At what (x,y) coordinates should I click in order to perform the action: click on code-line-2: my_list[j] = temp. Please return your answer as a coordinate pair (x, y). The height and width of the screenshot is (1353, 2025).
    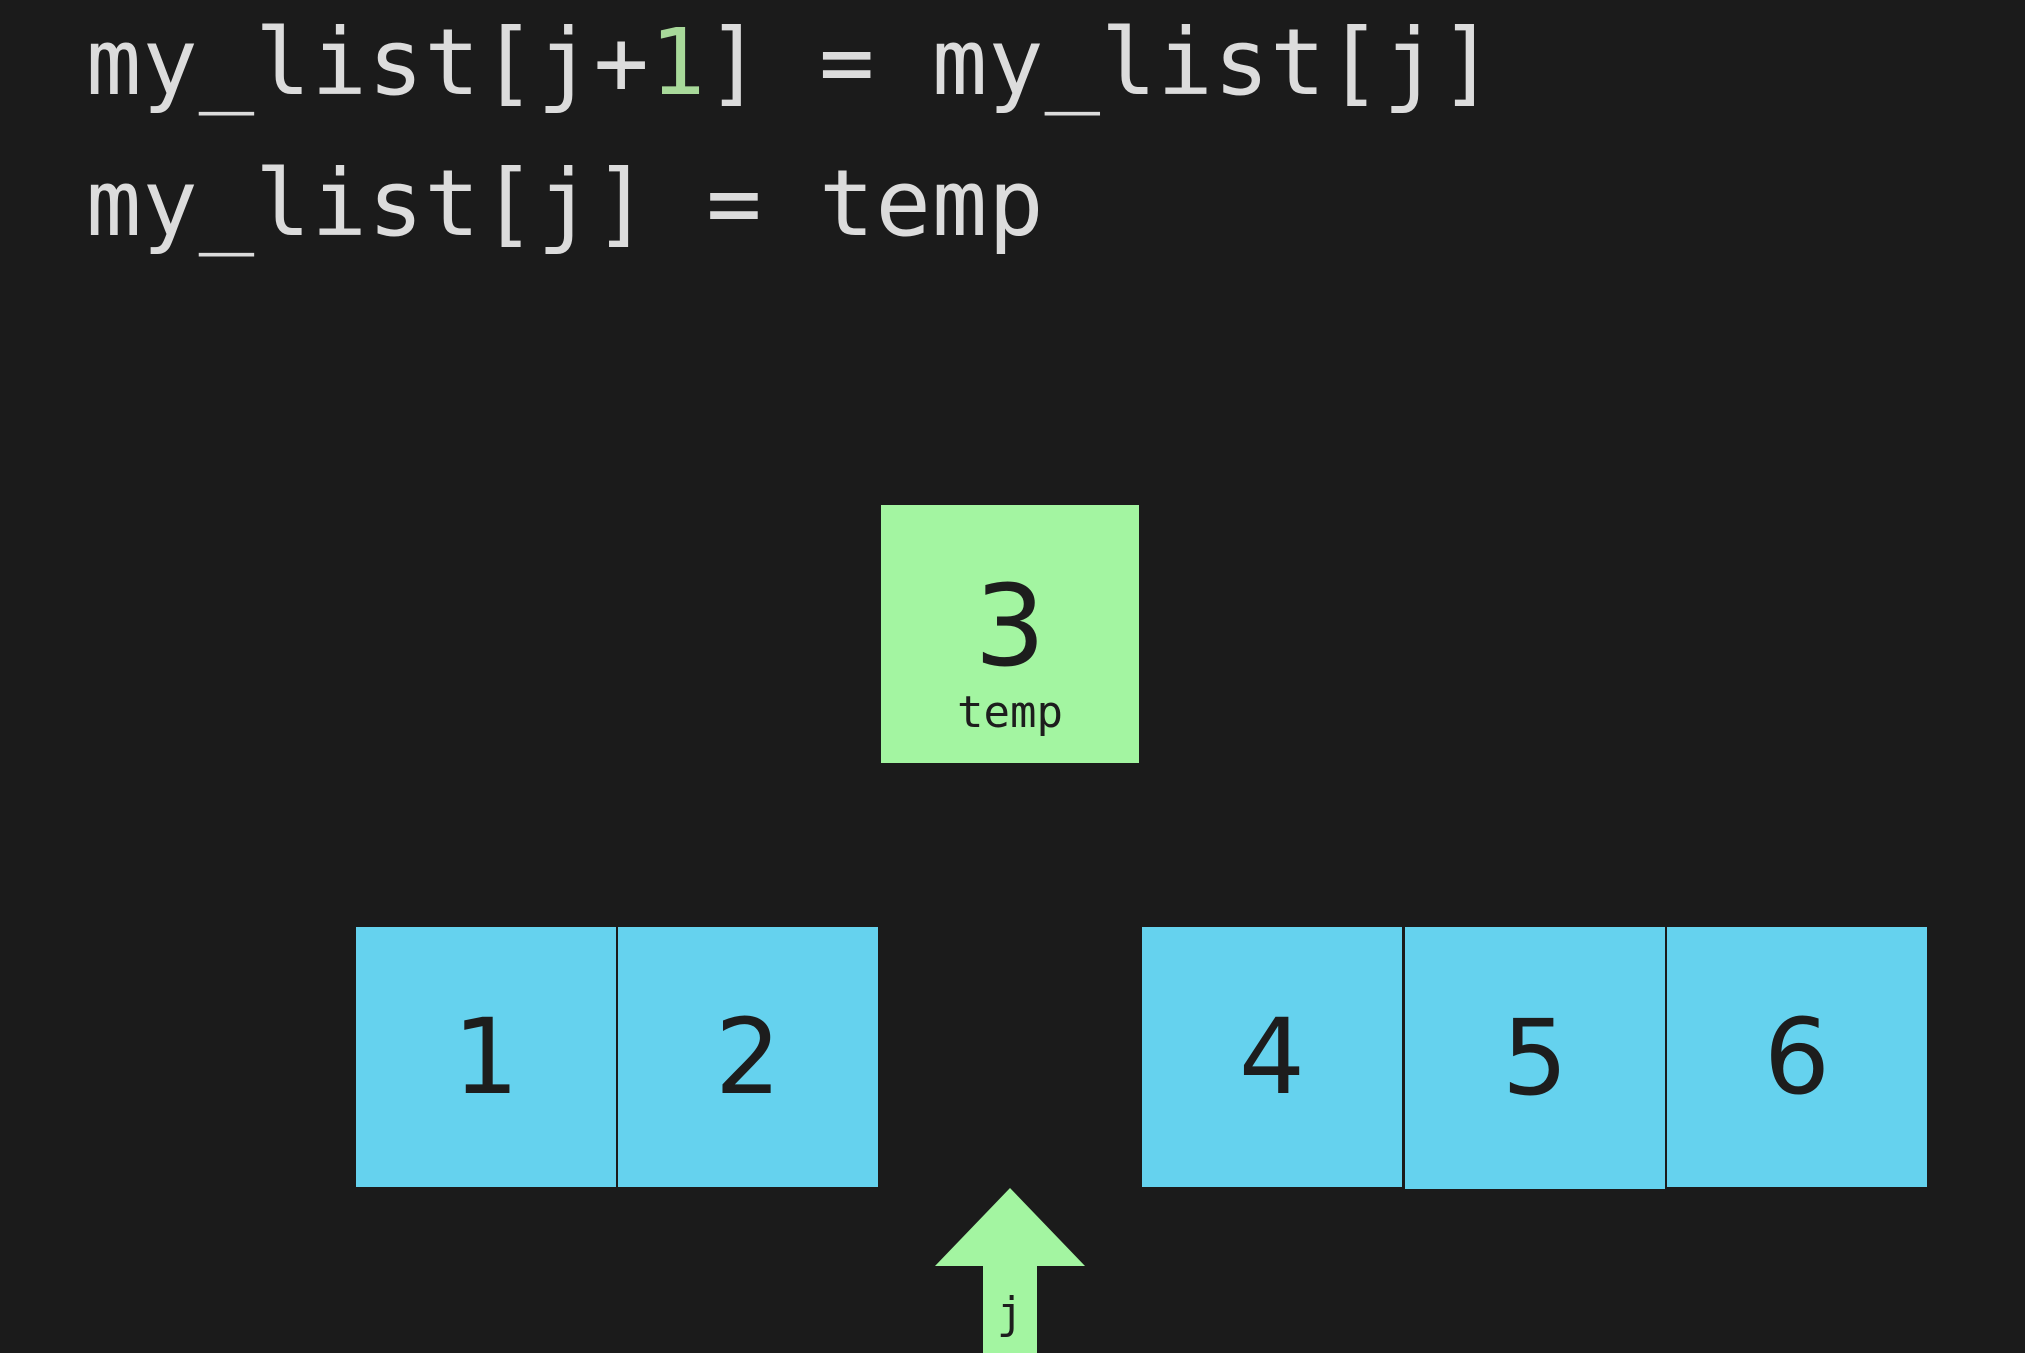
    Looking at the image, I should click on (565, 203).